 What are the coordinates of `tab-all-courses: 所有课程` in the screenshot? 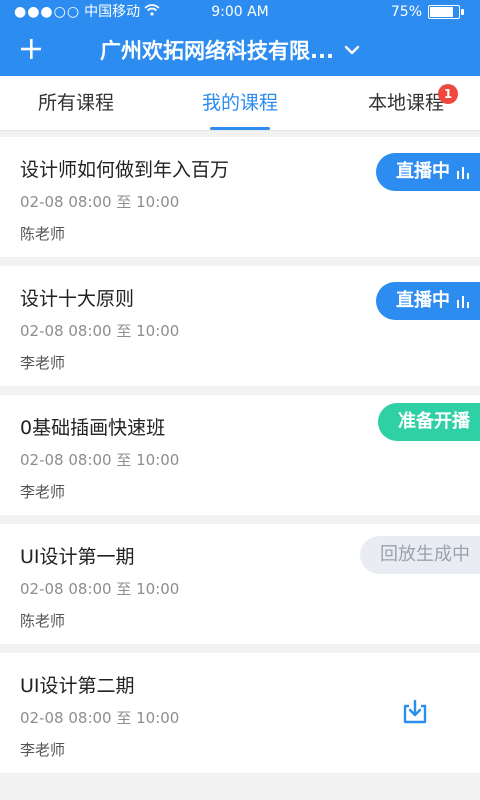 It's located at (76, 103).